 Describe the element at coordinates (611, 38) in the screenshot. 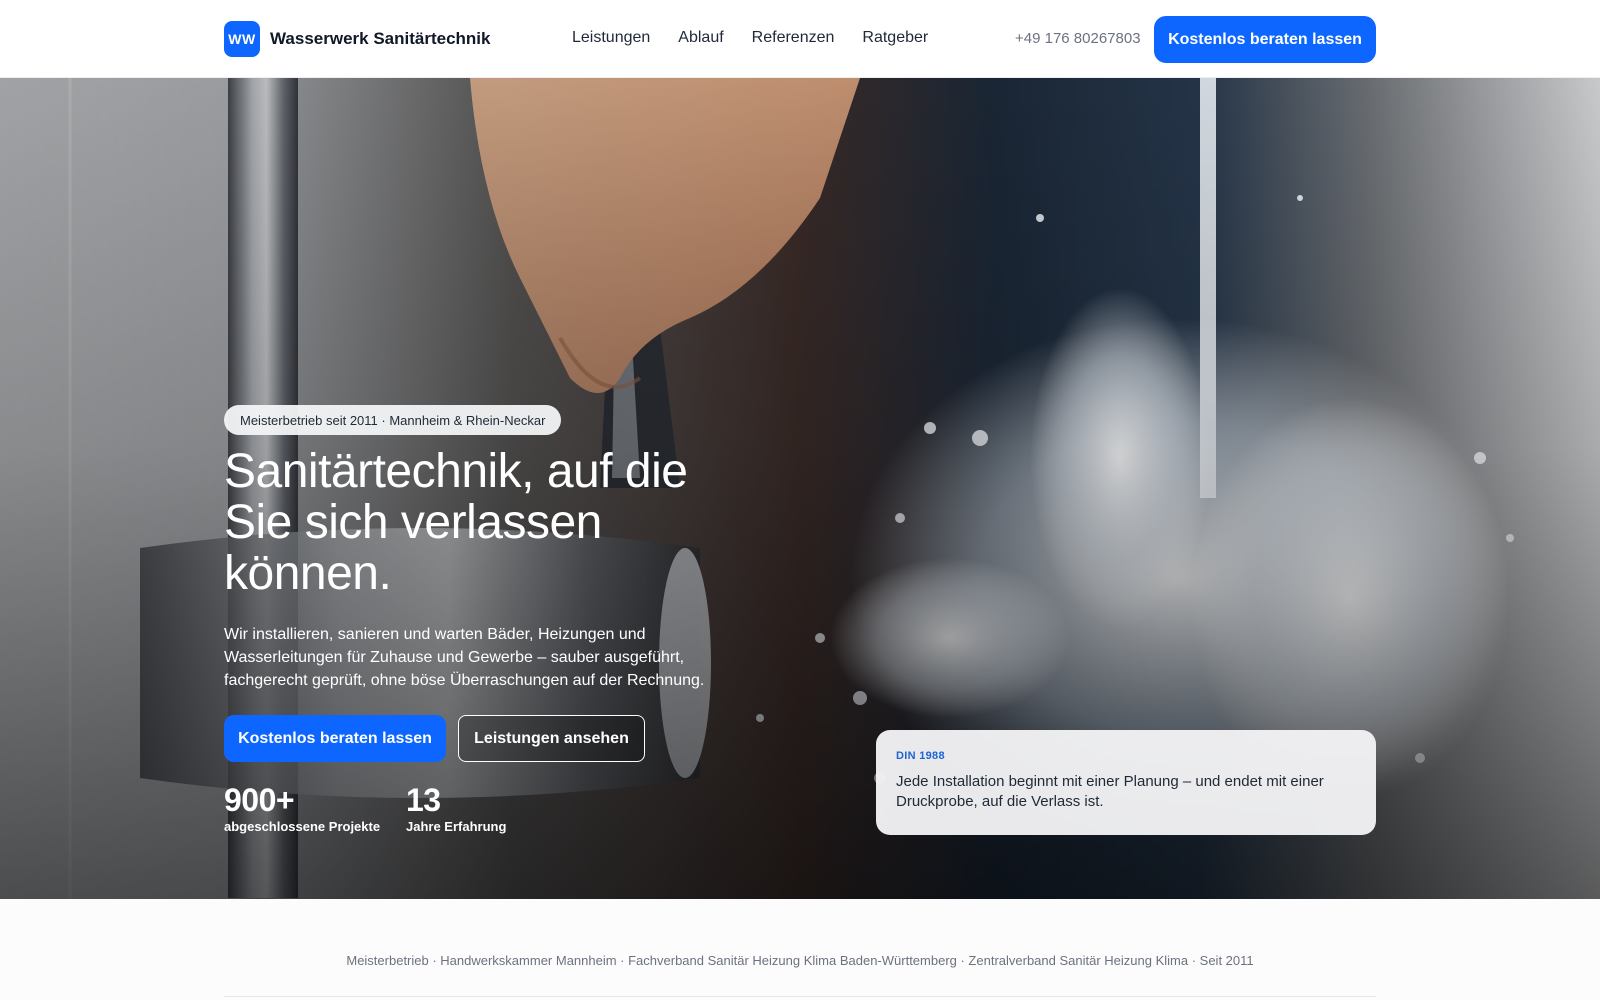

I see `nav-link-leistungen: Leistungen` at that location.